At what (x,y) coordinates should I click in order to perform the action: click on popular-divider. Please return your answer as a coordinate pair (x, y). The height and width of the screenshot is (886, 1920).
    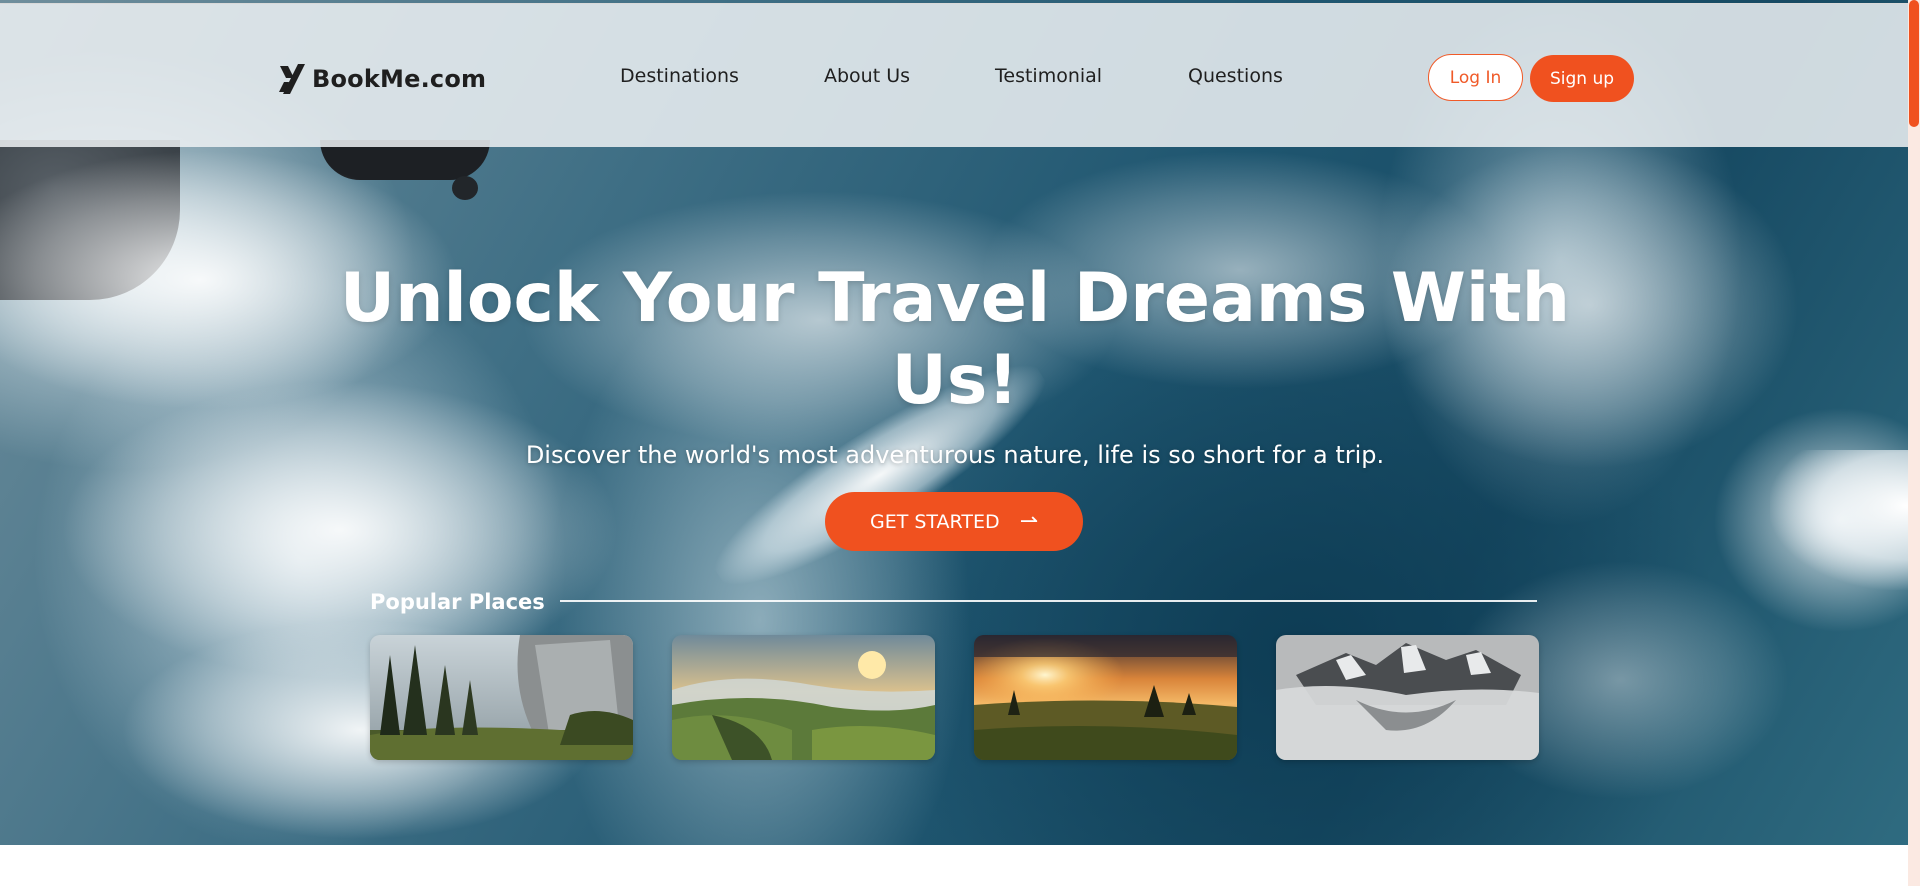
    Looking at the image, I should click on (1048, 601).